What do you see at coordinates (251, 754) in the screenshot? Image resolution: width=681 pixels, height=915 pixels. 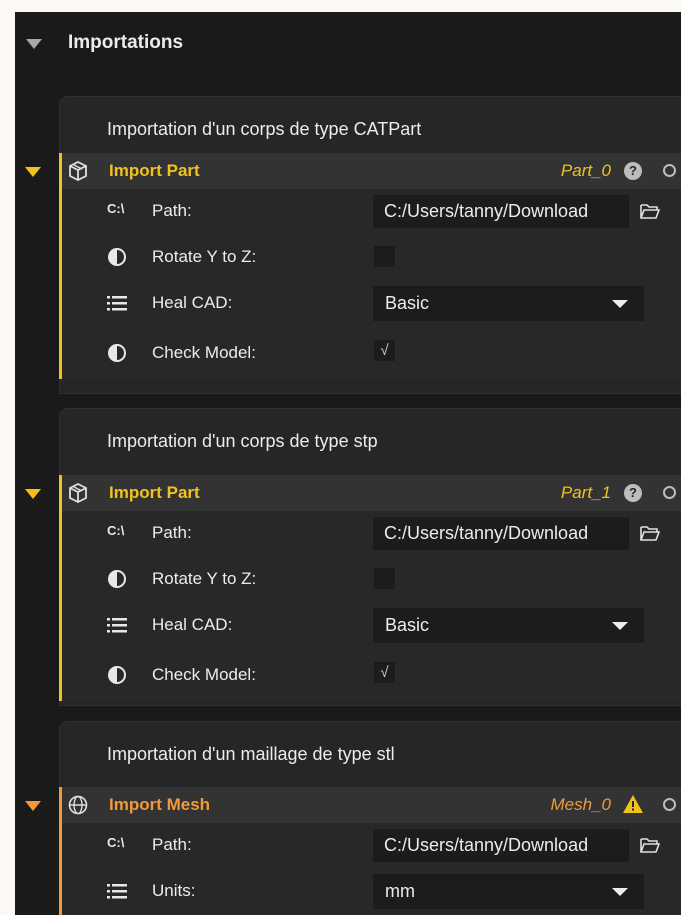 I see `group-title: Importation d'un maillage de type stl` at bounding box center [251, 754].